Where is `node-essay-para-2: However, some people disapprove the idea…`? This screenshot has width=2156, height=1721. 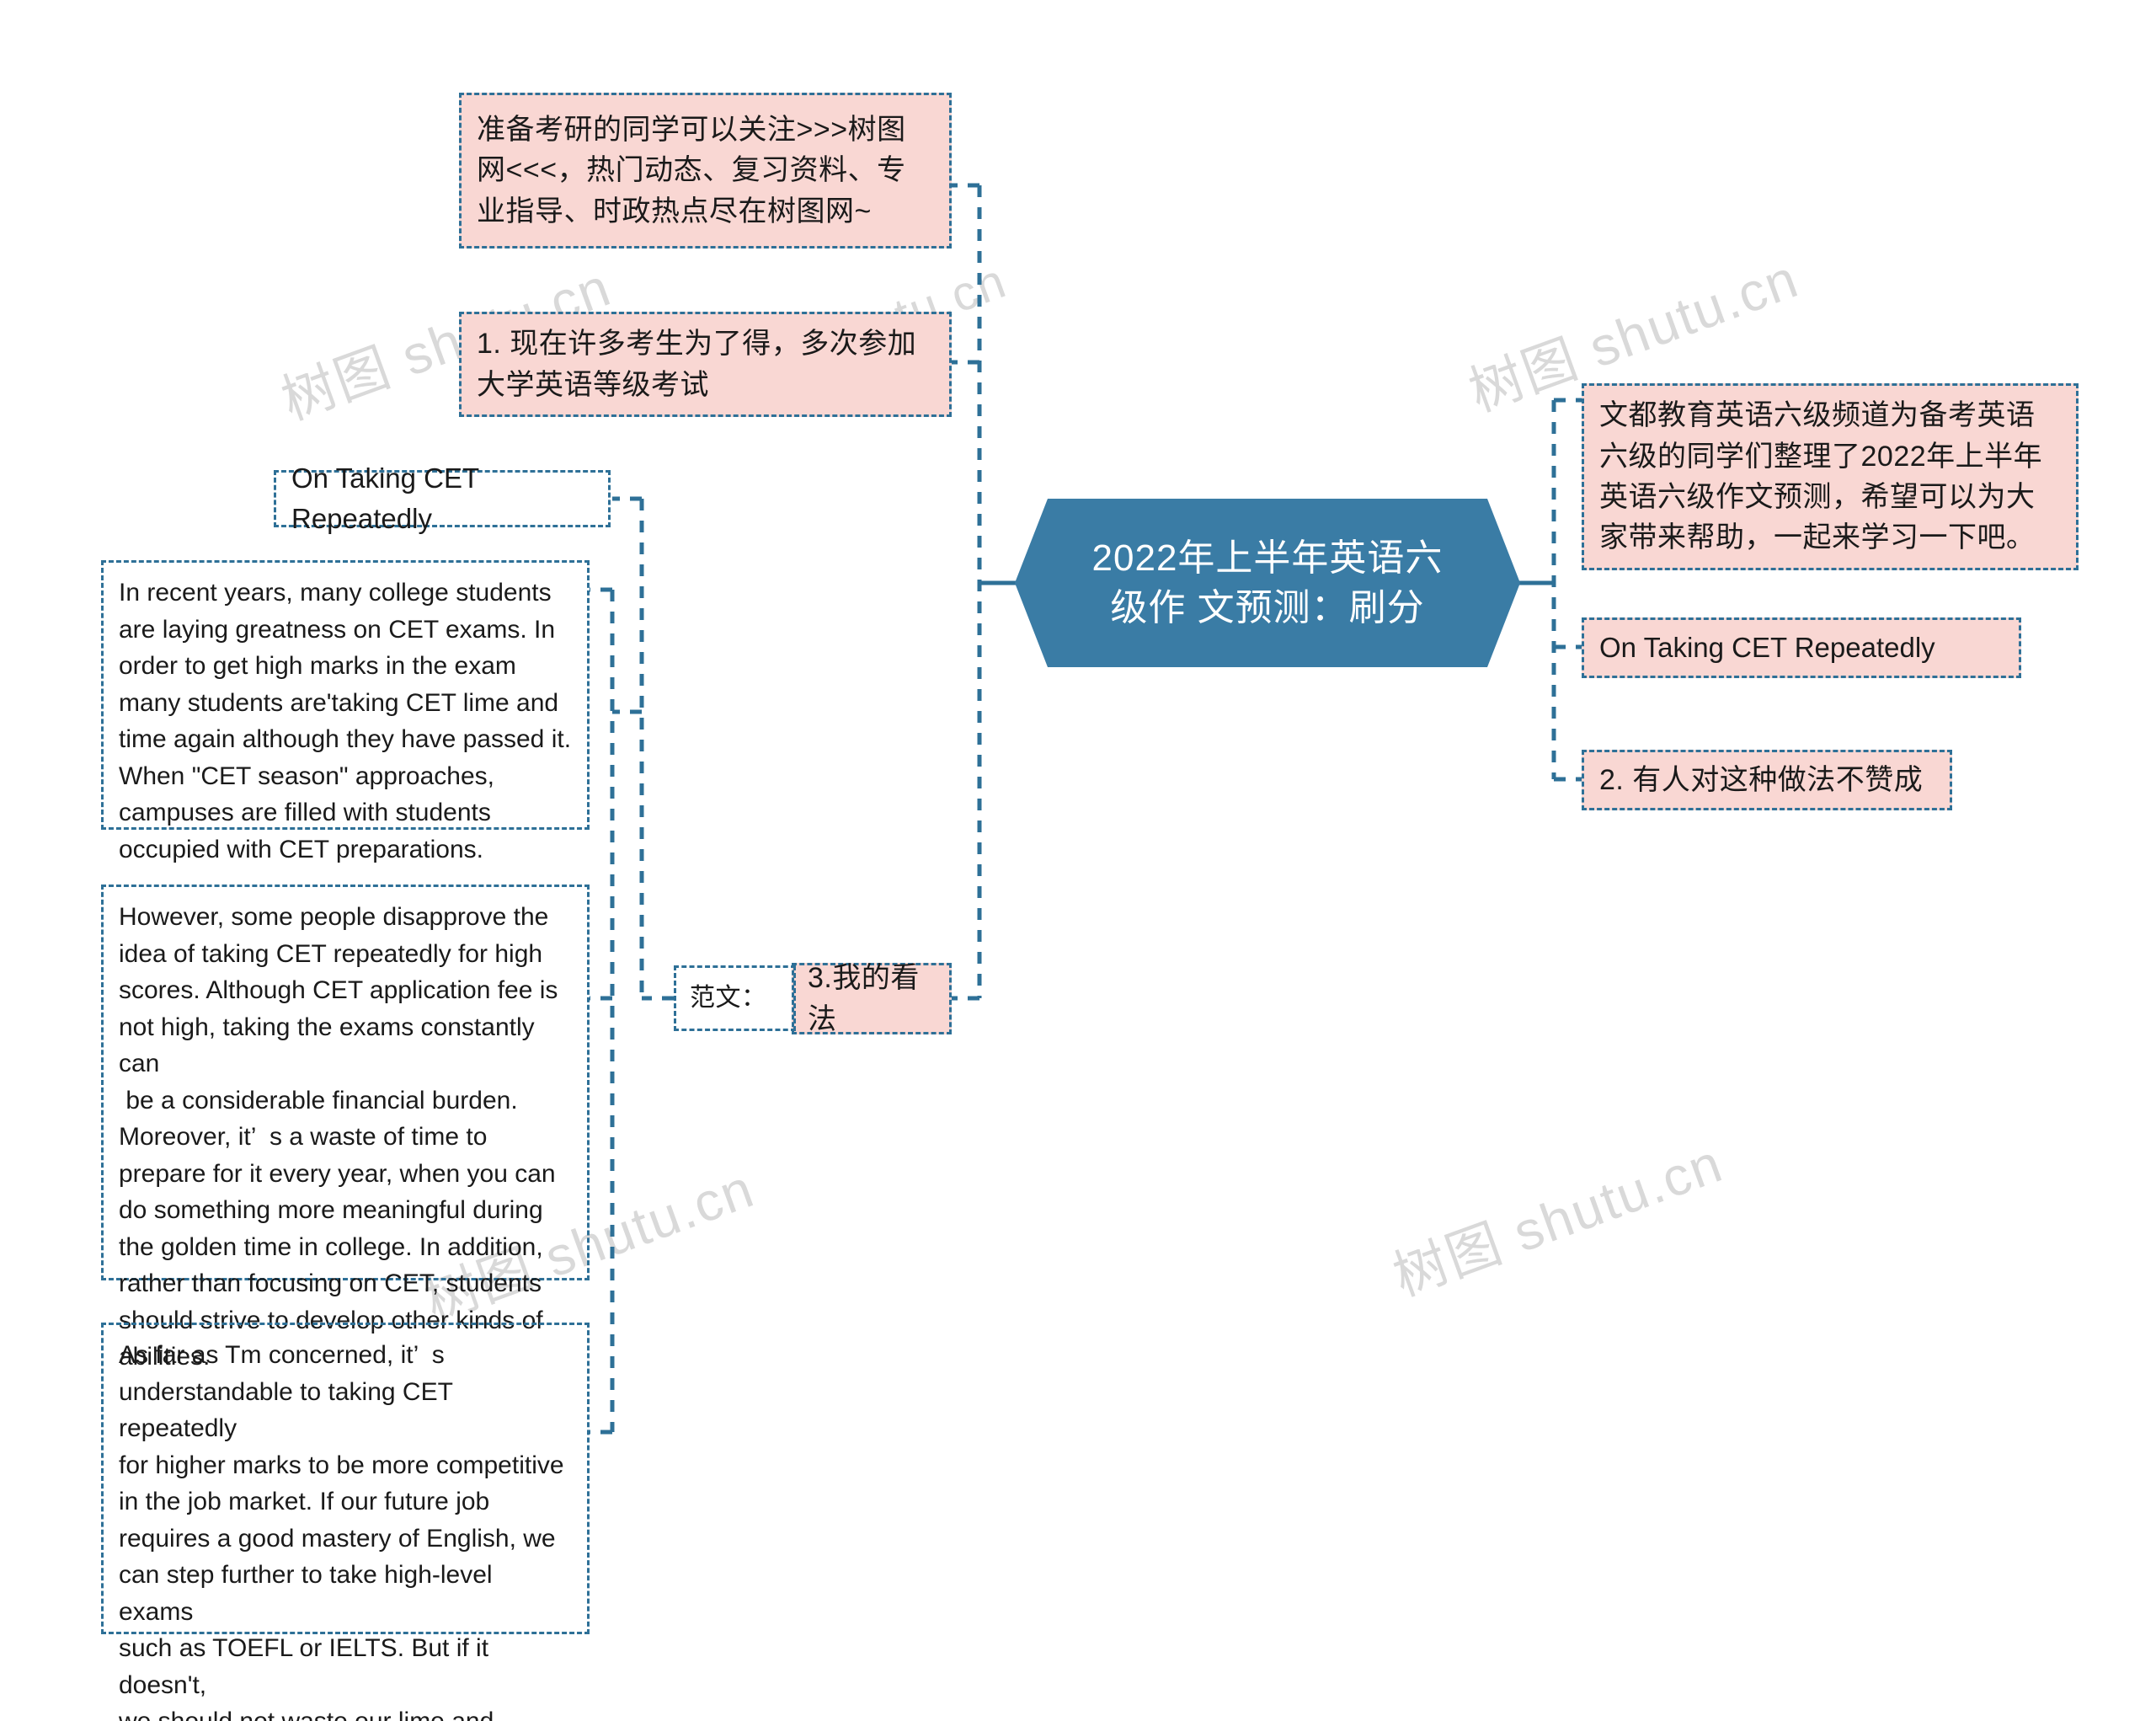
node-essay-para-2: However, some people disapprove the idea… is located at coordinates (345, 1128).